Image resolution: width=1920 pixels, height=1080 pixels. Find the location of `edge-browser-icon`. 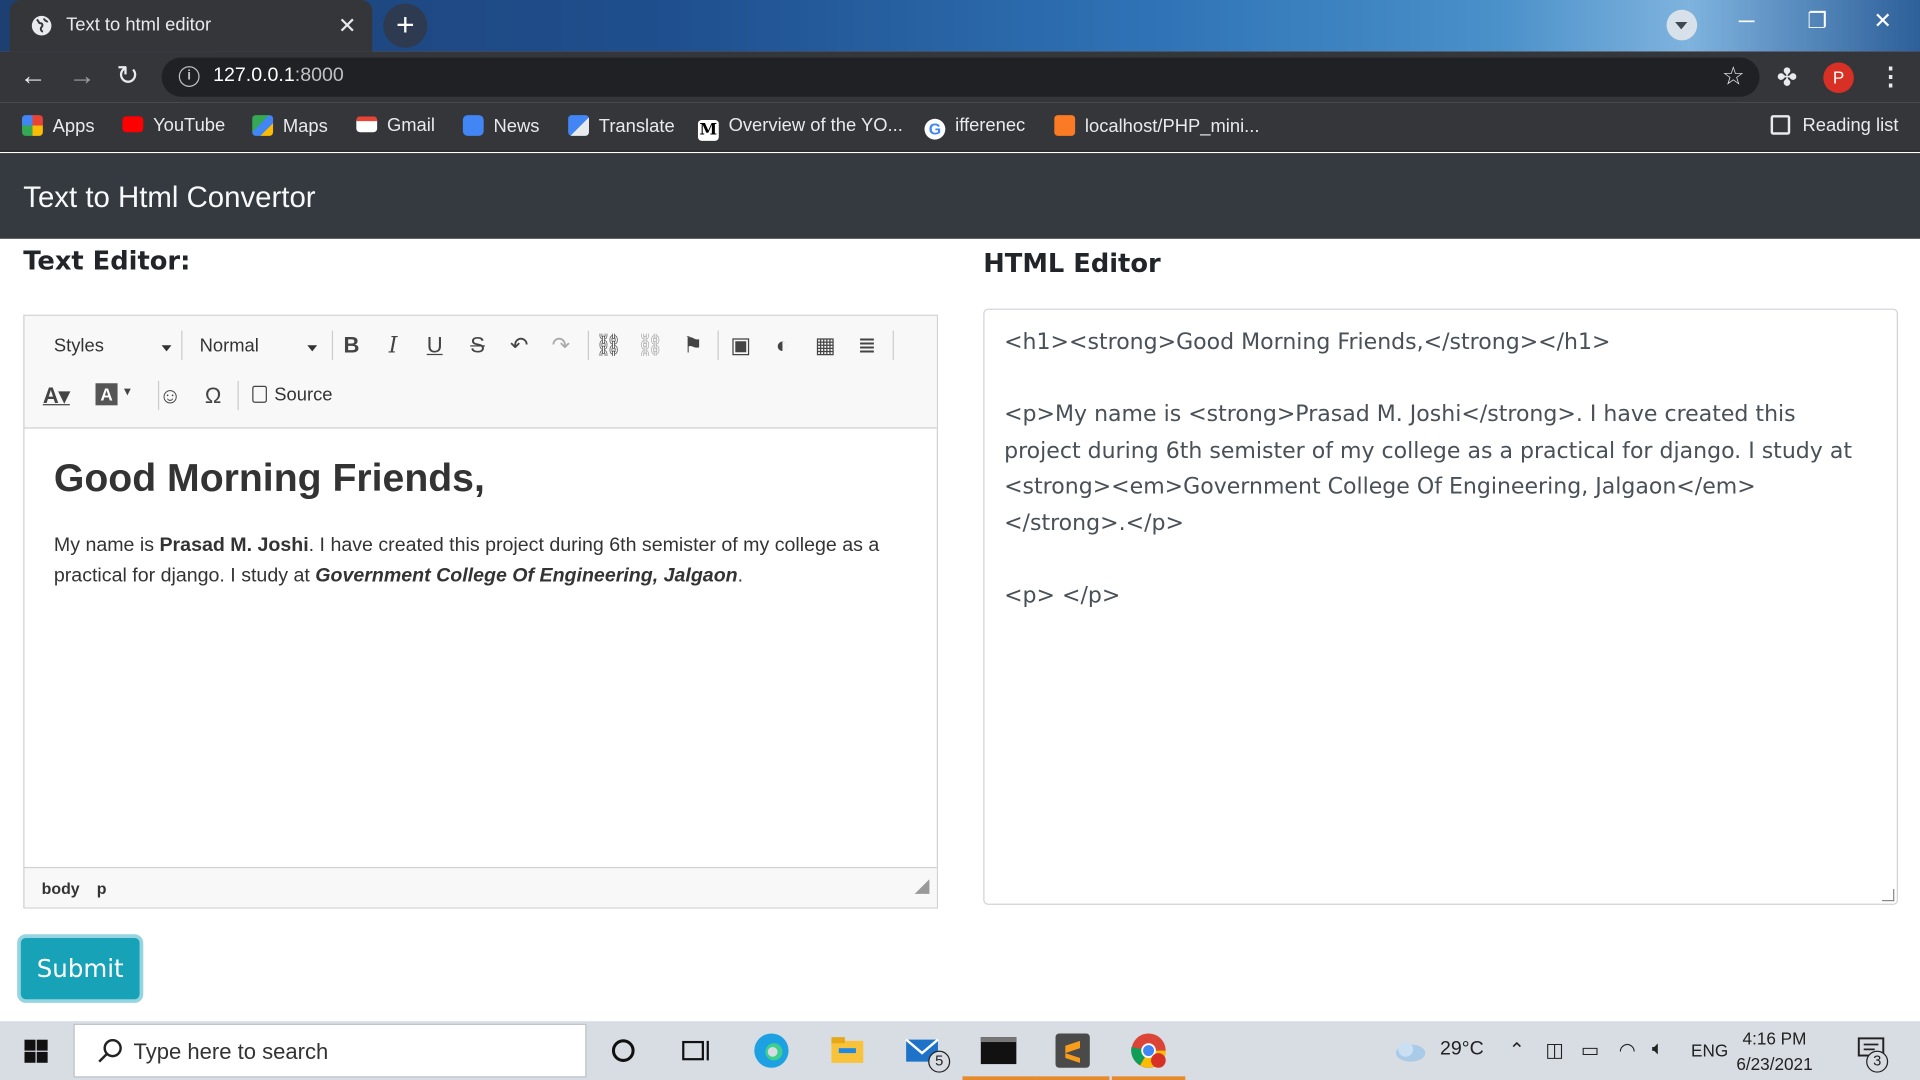

edge-browser-icon is located at coordinates (771, 1050).